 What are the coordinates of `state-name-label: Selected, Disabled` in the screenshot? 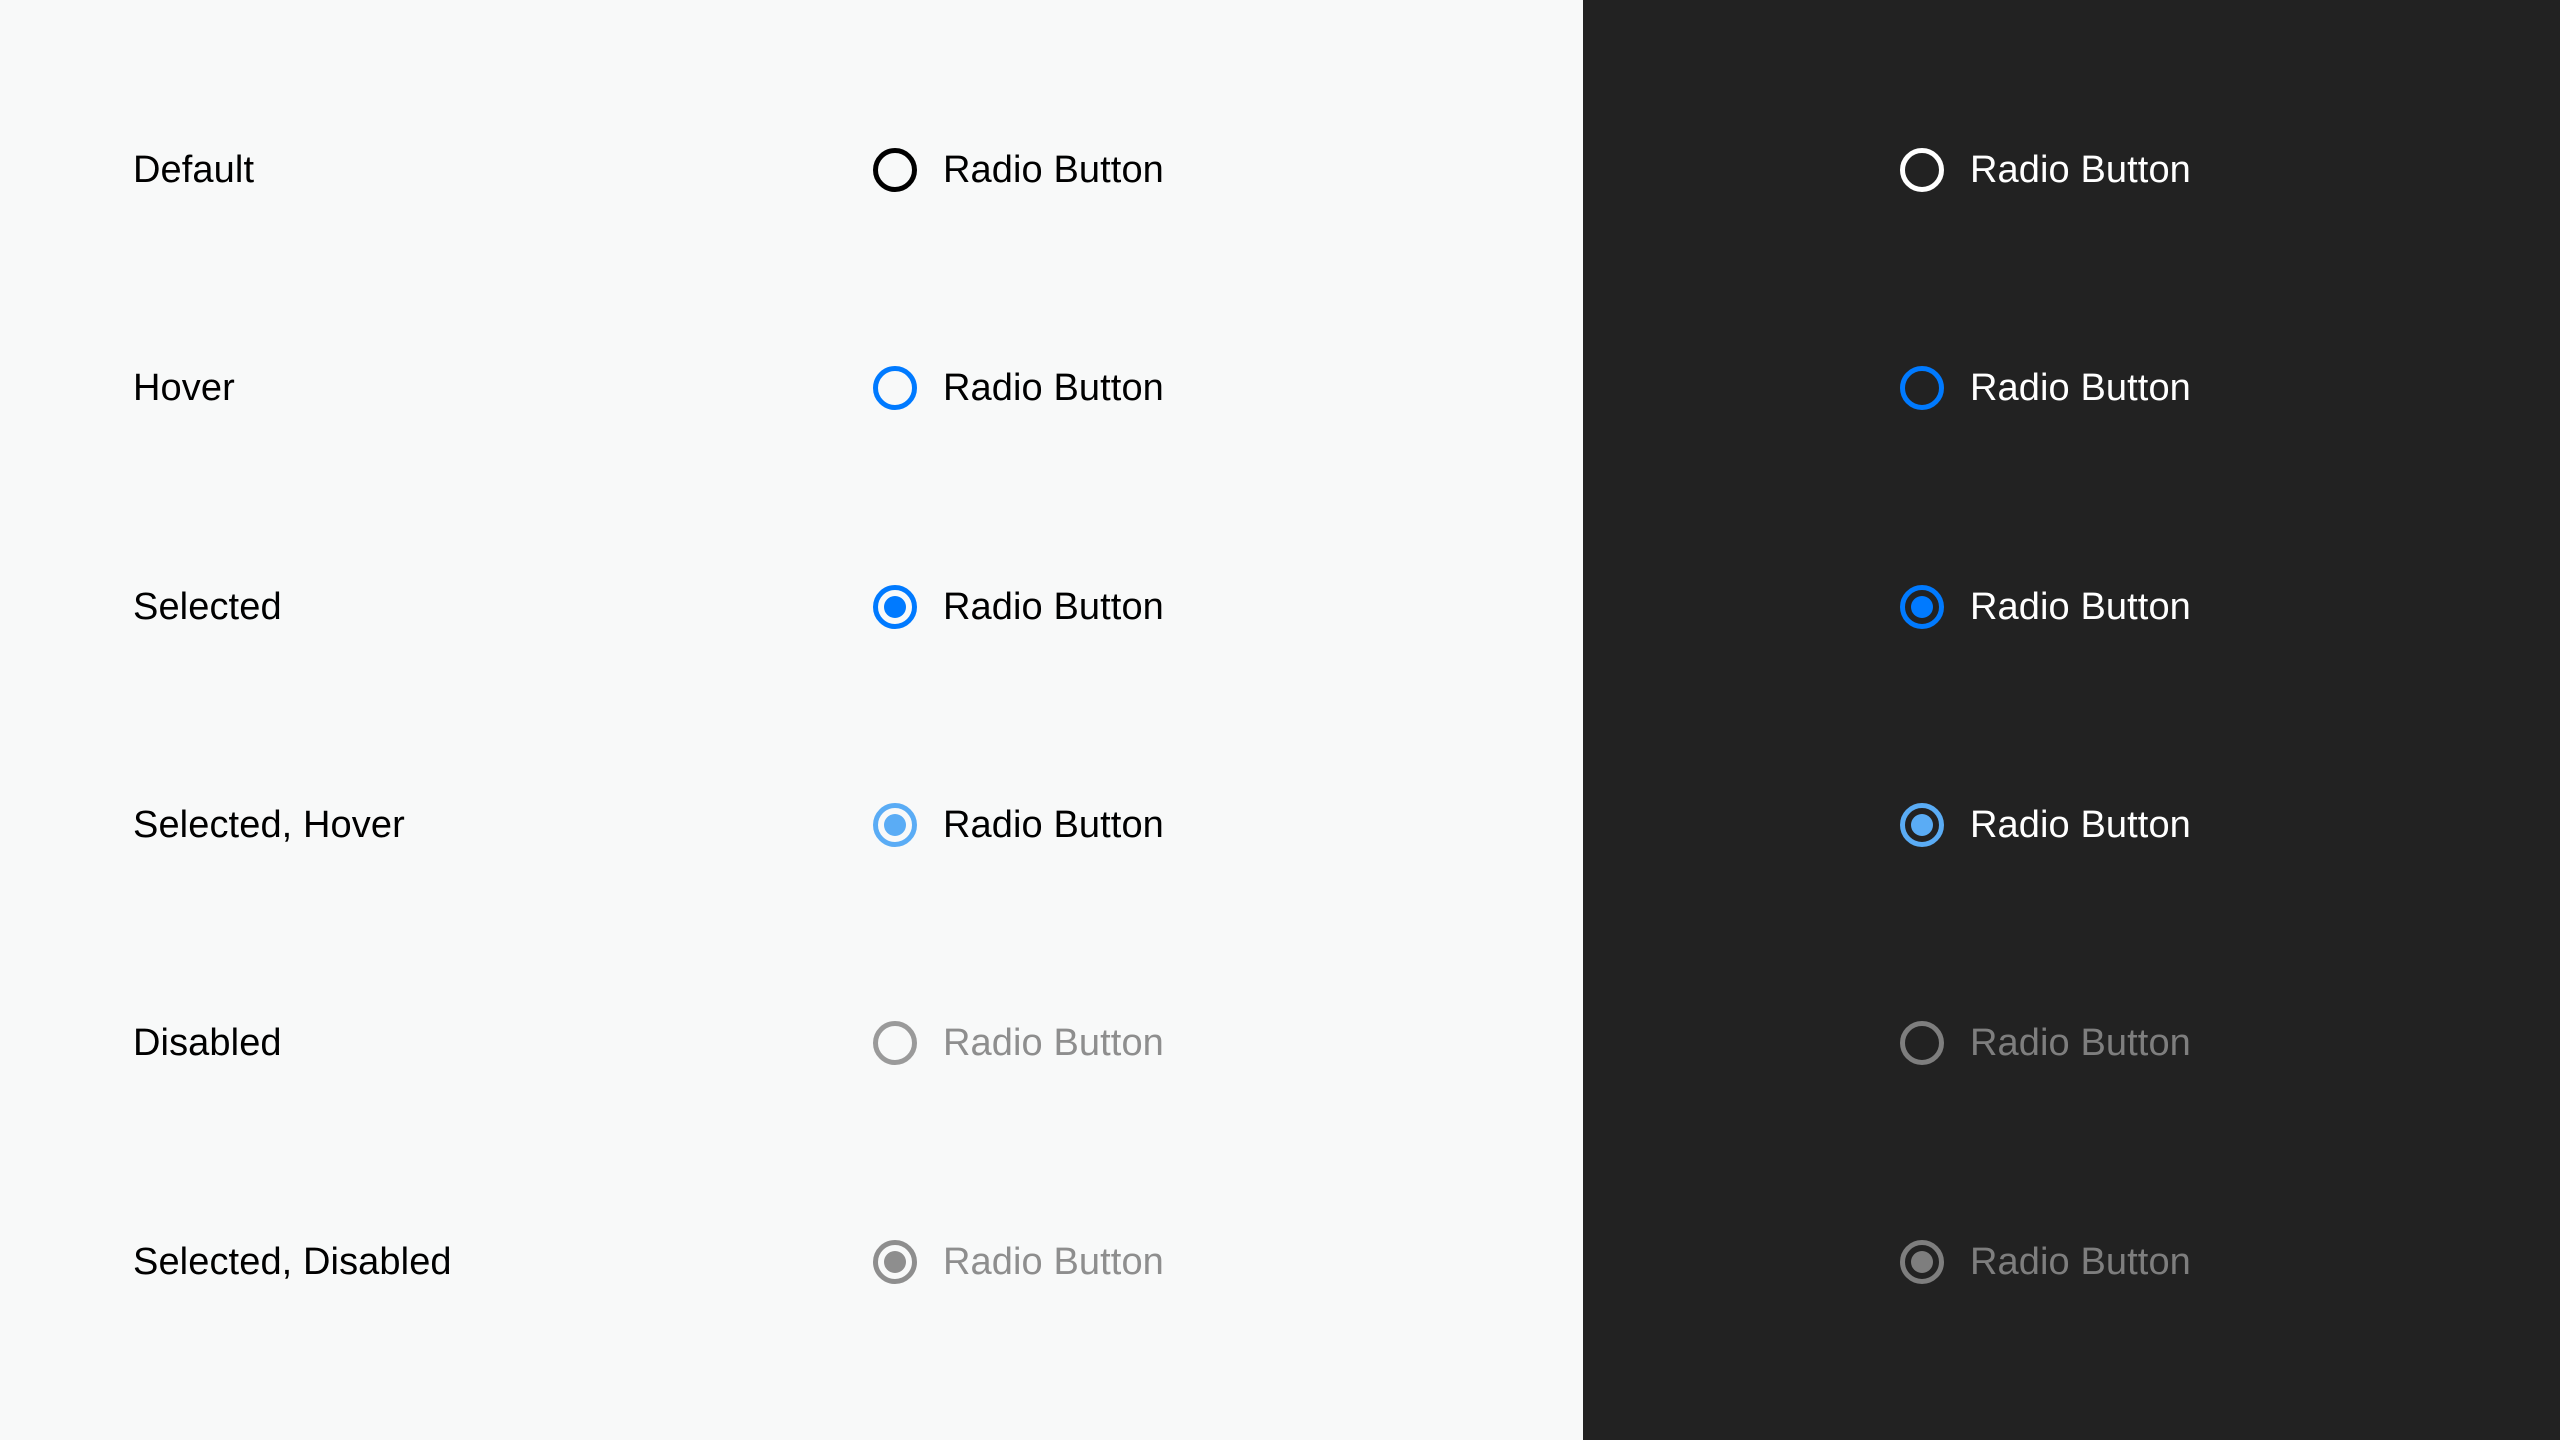 It's located at (292, 1262).